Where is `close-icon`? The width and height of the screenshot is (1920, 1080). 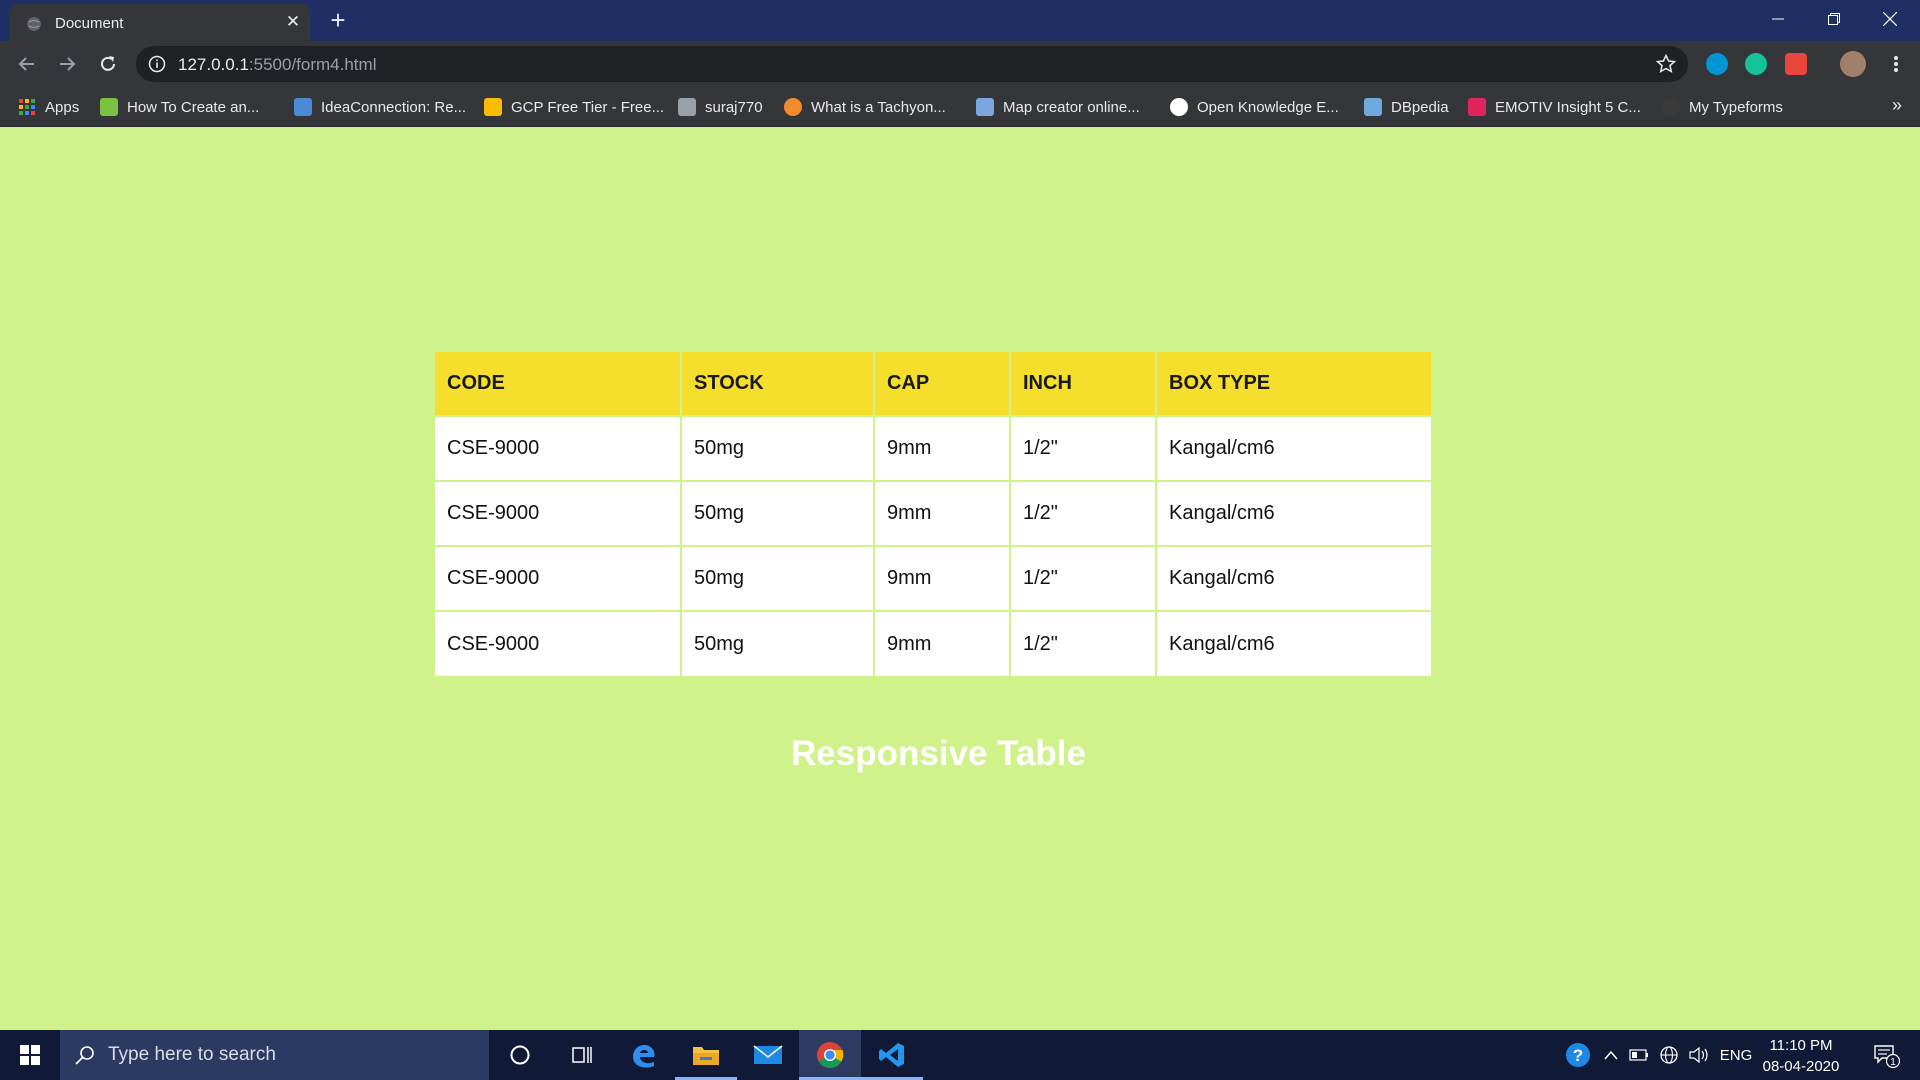 close-icon is located at coordinates (1890, 19).